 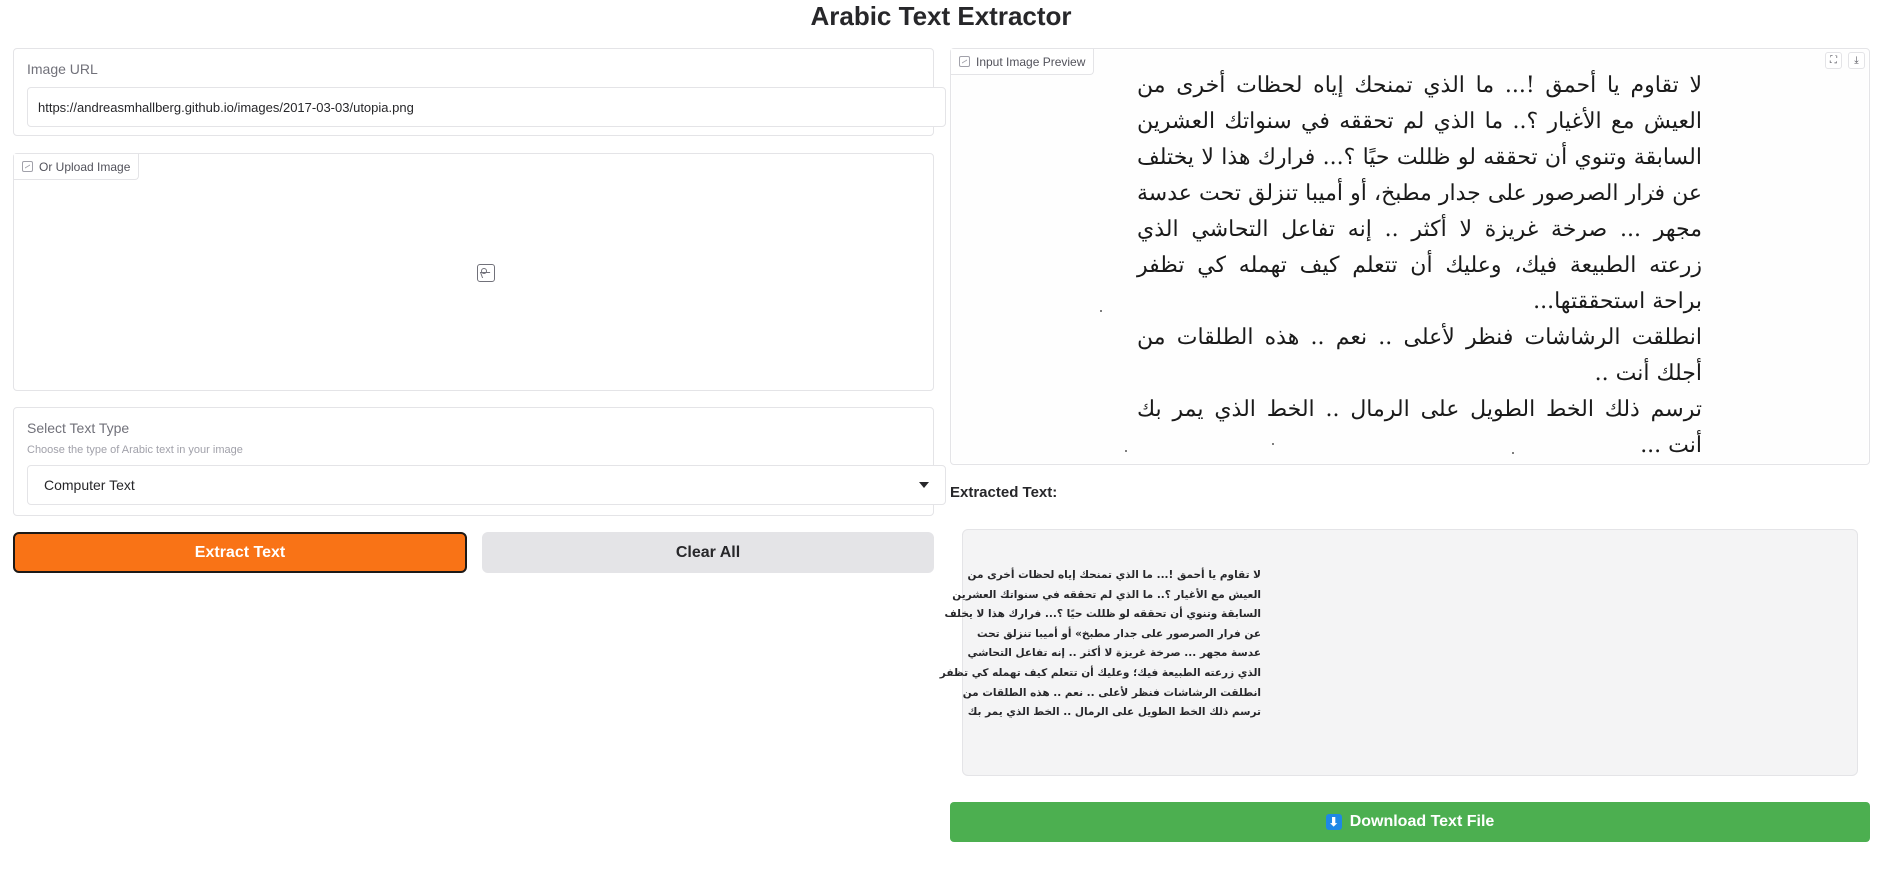 What do you see at coordinates (240, 552) in the screenshot?
I see `extract-text-button: Extract Text` at bounding box center [240, 552].